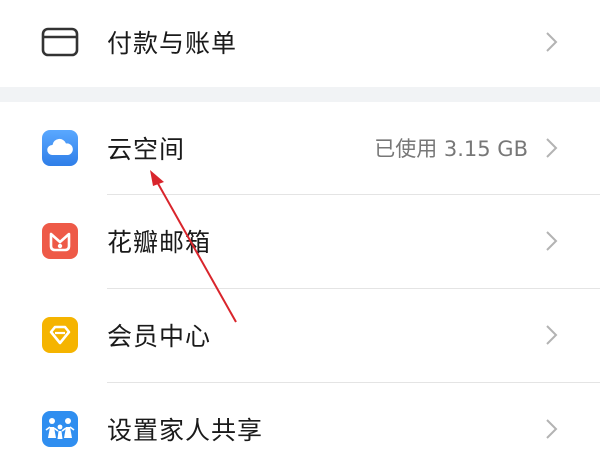 The width and height of the screenshot is (600, 475). I want to click on menu-item-label: 付款与账单, so click(172, 43).